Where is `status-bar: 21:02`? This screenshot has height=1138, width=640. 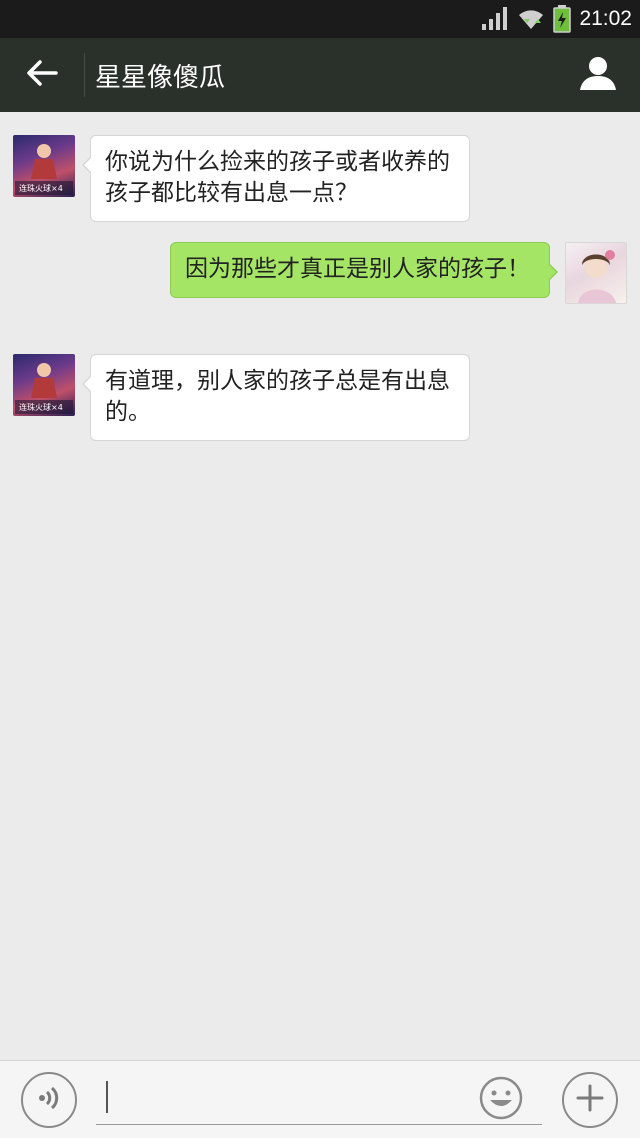 status-bar: 21:02 is located at coordinates (320, 19).